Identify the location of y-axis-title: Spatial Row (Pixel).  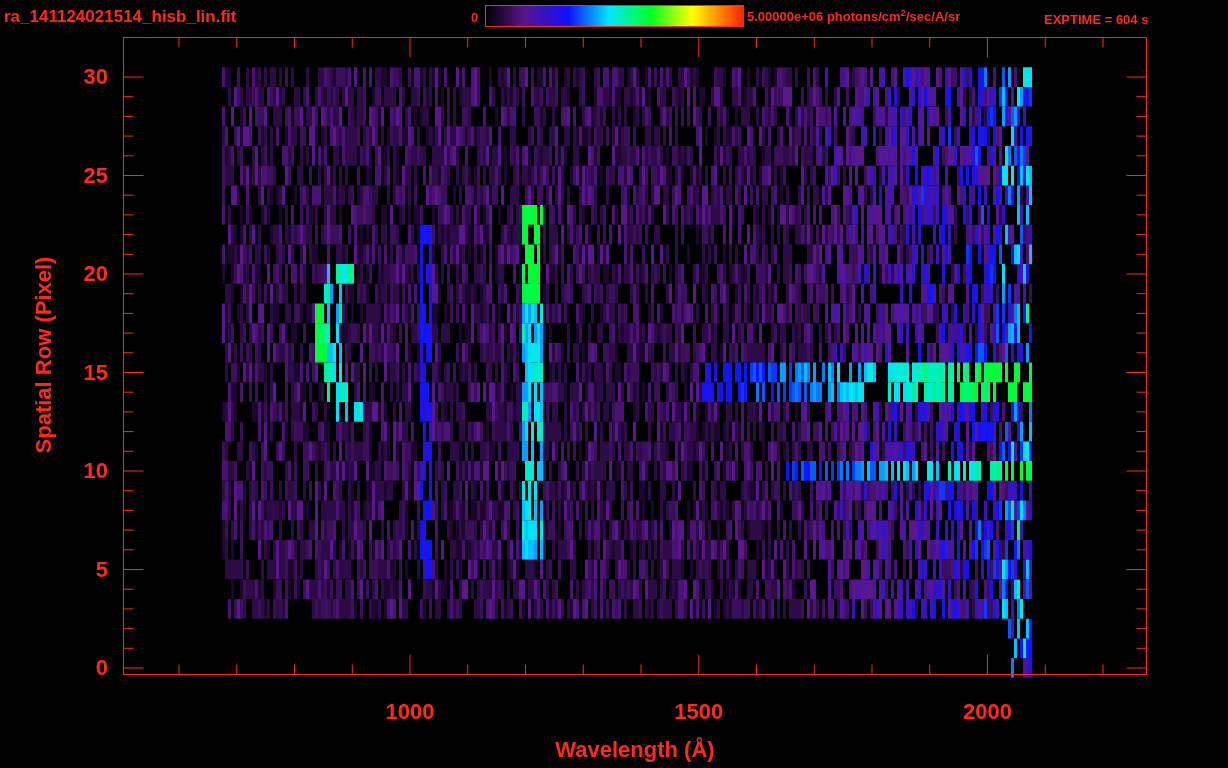
(44, 355).